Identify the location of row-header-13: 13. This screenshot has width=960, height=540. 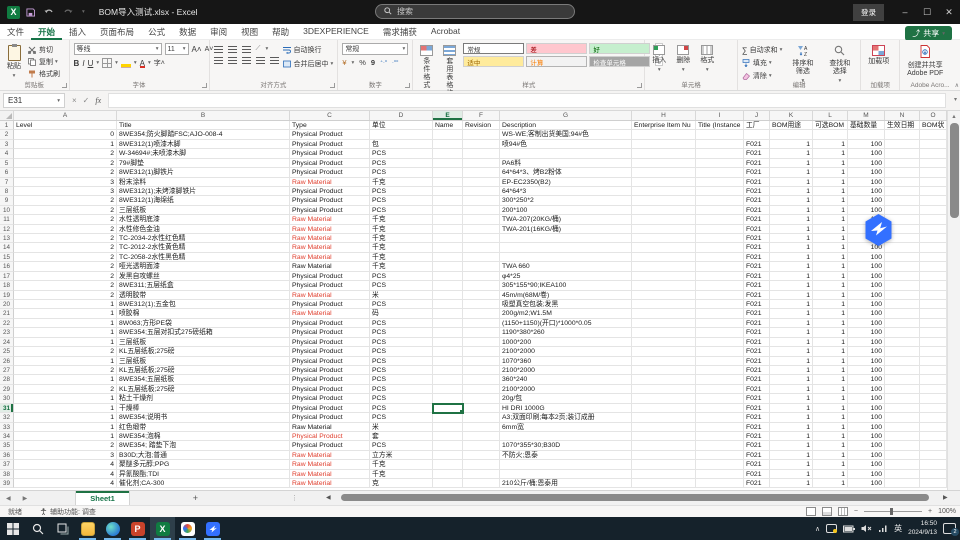
(7, 239).